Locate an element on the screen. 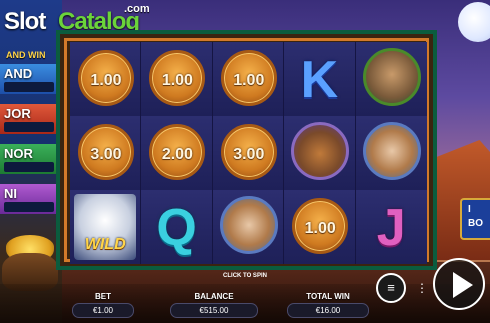 The image size is (490, 323). total-win-label: TOTAL WIN is located at coordinates (328, 296).